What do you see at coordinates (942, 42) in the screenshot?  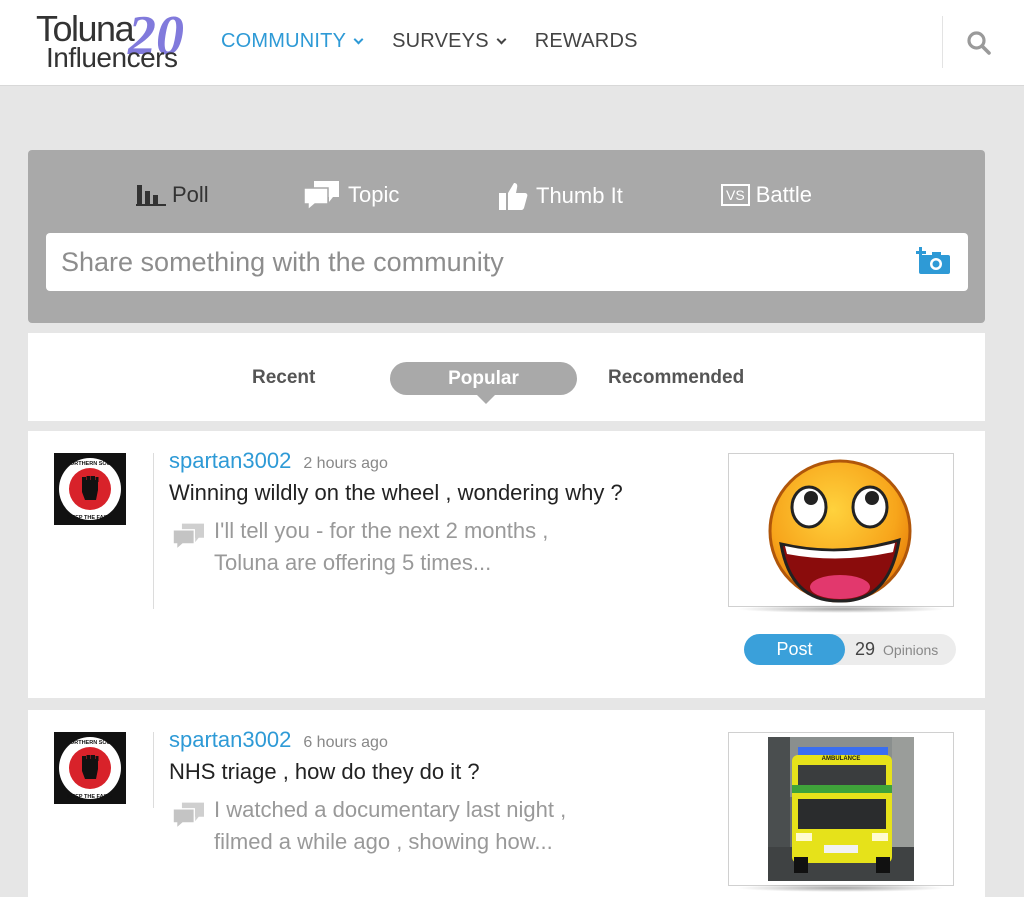 I see `header-divider` at bounding box center [942, 42].